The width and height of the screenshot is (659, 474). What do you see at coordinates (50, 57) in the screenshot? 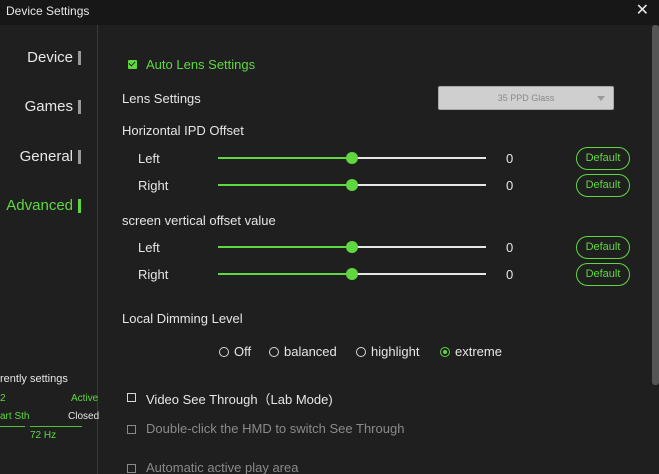
I see `sidebar-item-label: Device` at bounding box center [50, 57].